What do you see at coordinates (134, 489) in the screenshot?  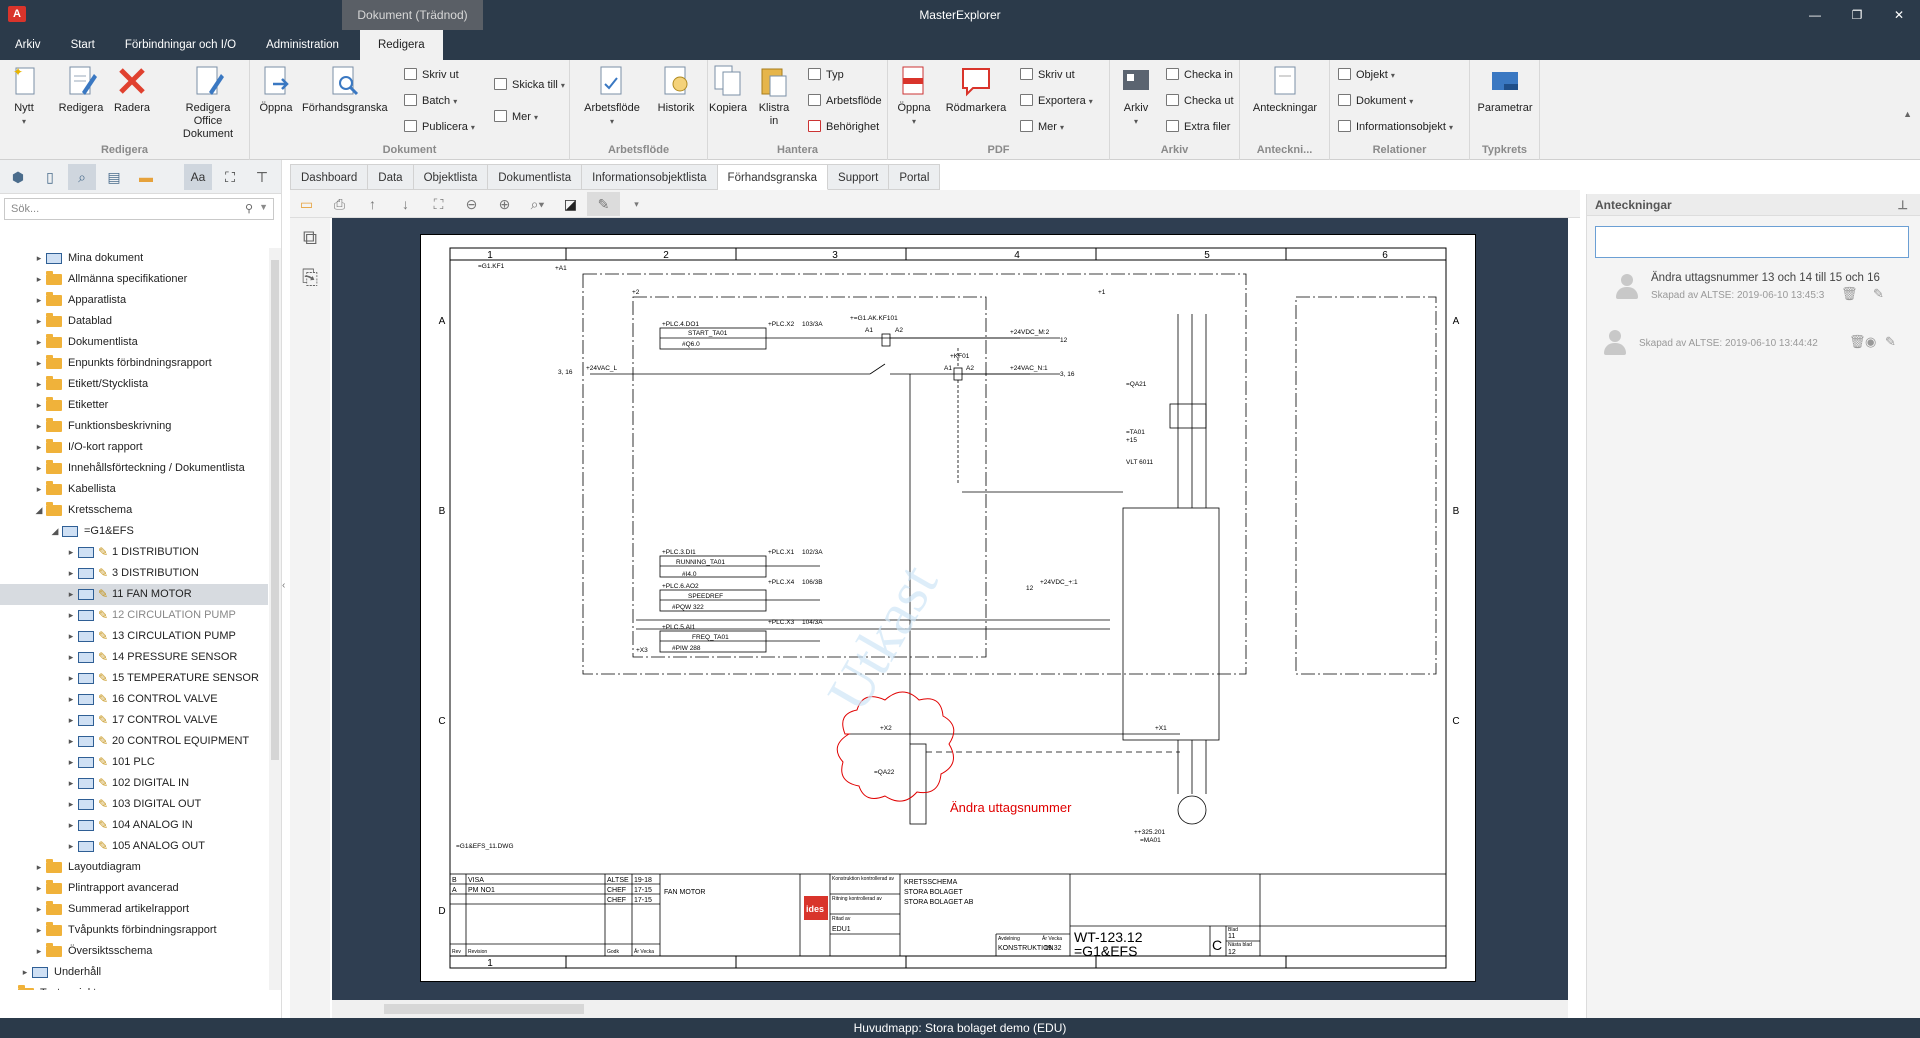 I see `tree-item: ▸ Kabellista` at bounding box center [134, 489].